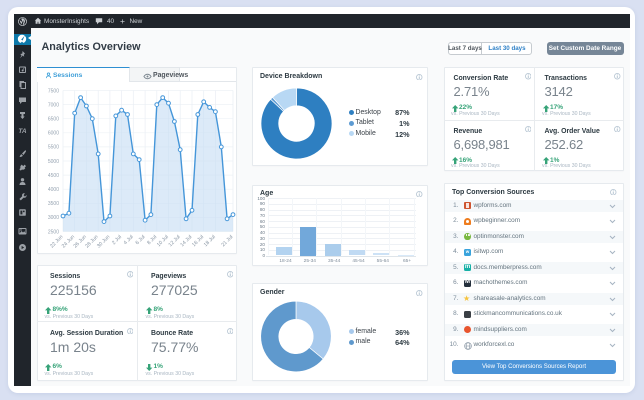 Image resolution: width=644 pixels, height=400 pixels. I want to click on svg-text: 14 Jul, so click(186, 241).